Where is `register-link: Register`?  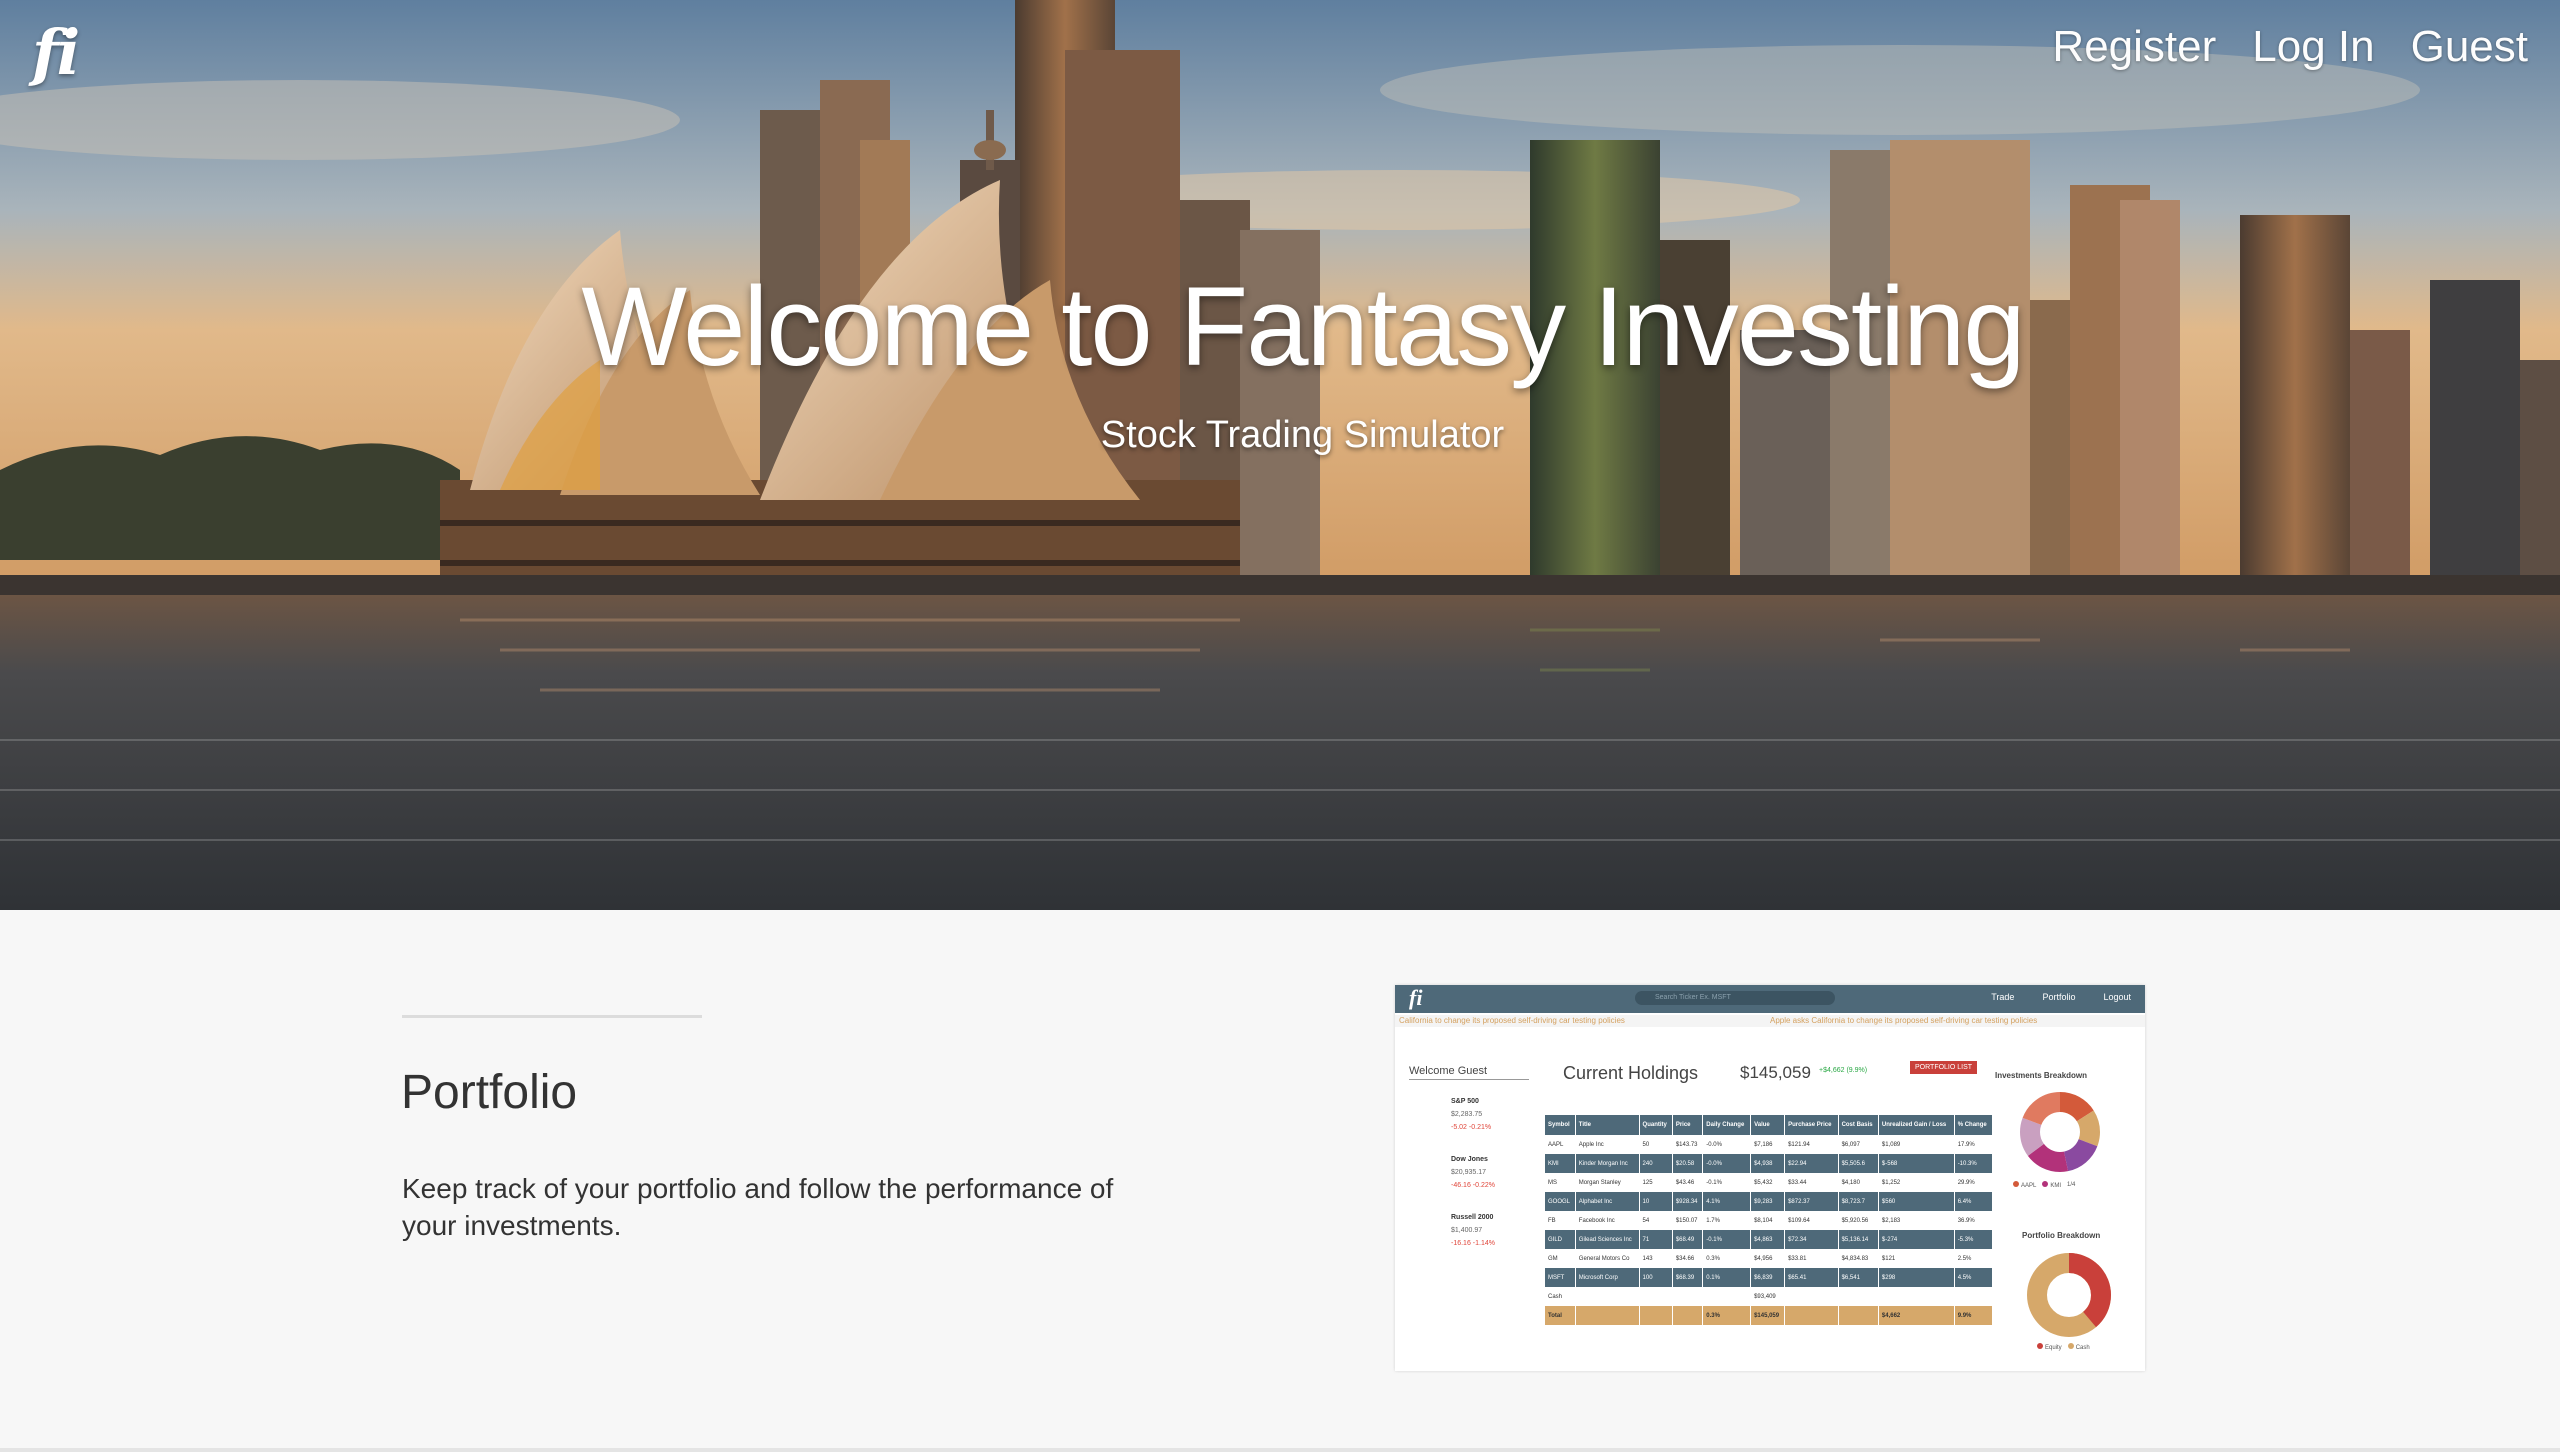 register-link: Register is located at coordinates (2134, 47).